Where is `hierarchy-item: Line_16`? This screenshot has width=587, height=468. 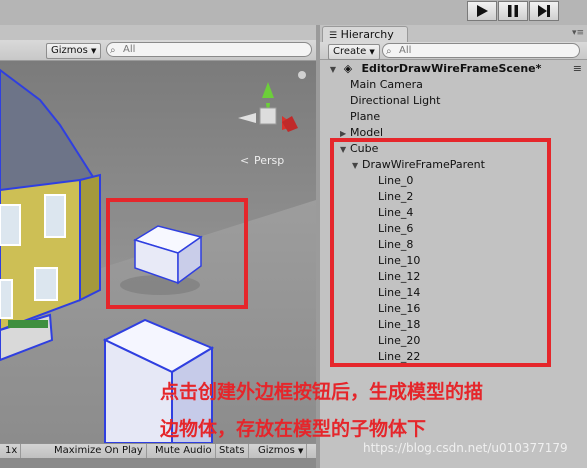
hierarchy-item: Line_16 is located at coordinates (453, 309).